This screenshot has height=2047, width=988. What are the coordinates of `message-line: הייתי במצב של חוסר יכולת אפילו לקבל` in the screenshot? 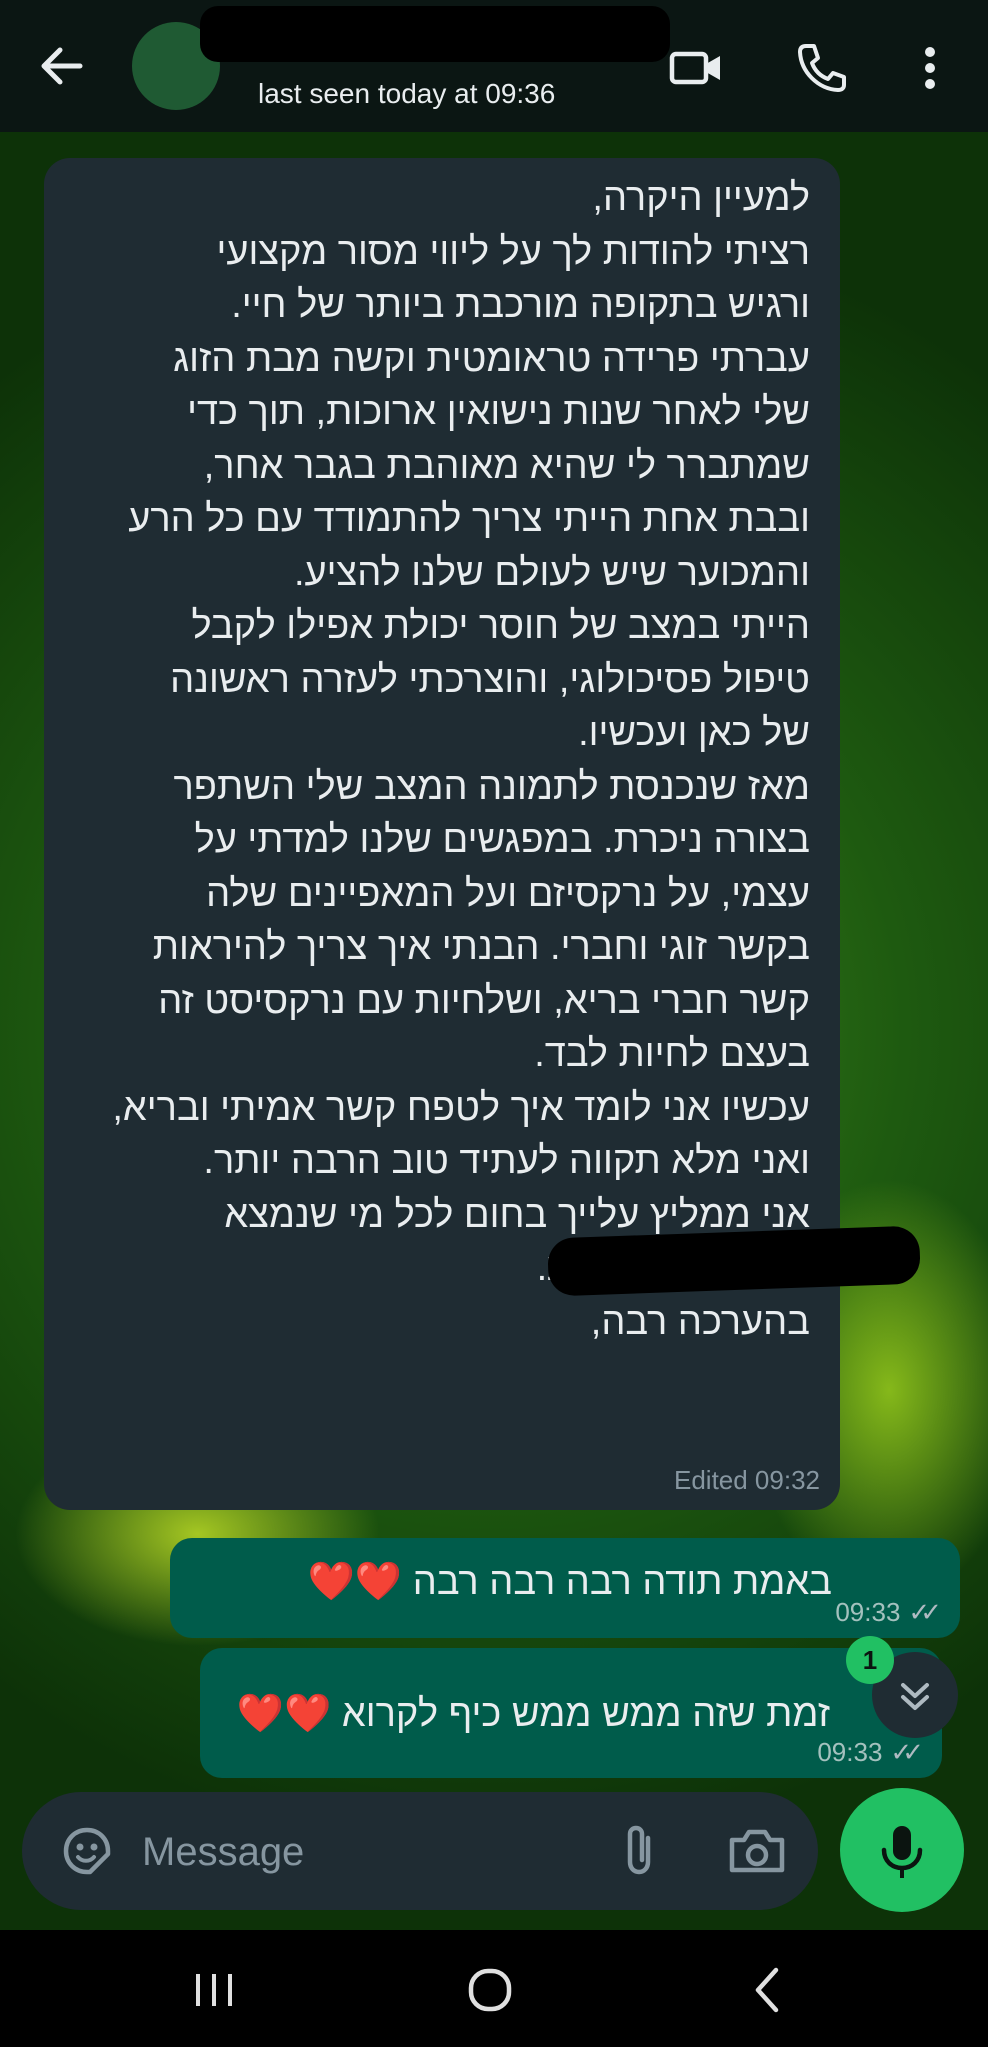 It's located at (500, 626).